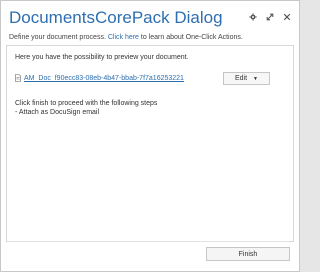 This screenshot has height=272, width=320. What do you see at coordinates (149, 241) in the screenshot?
I see `footer-divider` at bounding box center [149, 241].